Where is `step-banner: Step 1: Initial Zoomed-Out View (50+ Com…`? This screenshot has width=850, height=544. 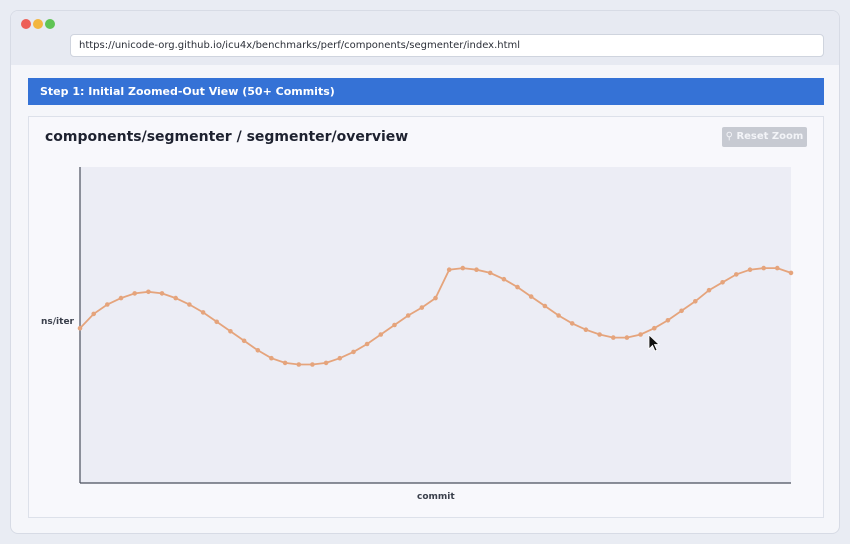
step-banner: Step 1: Initial Zoomed-Out View (50+ Com… is located at coordinates (426, 91).